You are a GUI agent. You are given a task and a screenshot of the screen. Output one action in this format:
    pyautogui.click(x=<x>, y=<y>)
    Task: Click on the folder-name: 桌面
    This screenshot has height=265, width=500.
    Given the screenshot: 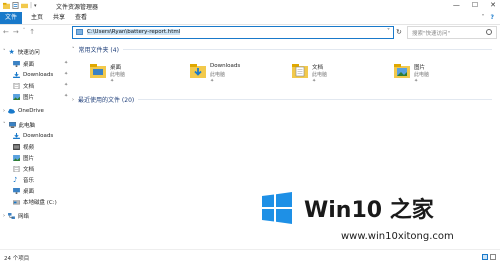 What is the action you would take?
    pyautogui.click(x=116, y=68)
    